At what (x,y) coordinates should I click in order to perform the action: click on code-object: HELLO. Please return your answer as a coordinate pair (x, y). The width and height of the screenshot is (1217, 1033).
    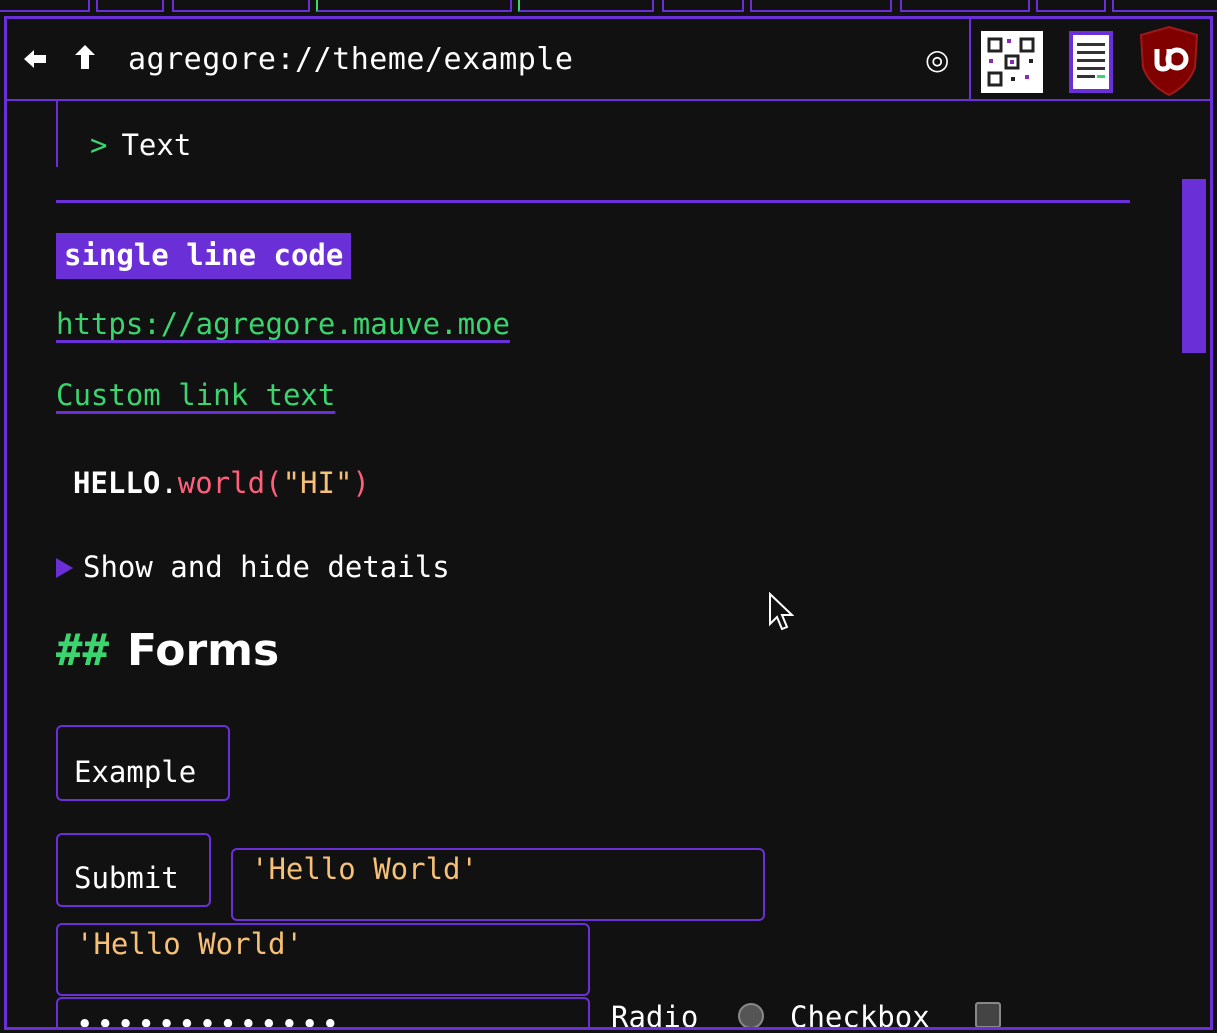
    Looking at the image, I should click on (117, 483).